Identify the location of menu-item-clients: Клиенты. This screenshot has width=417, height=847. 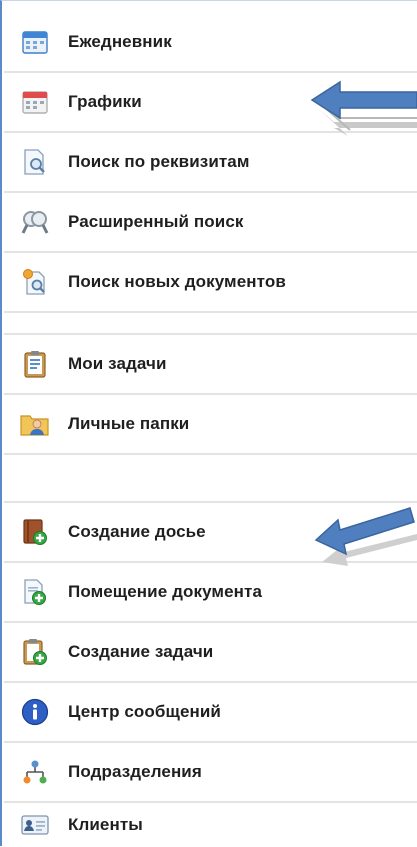
(210, 825).